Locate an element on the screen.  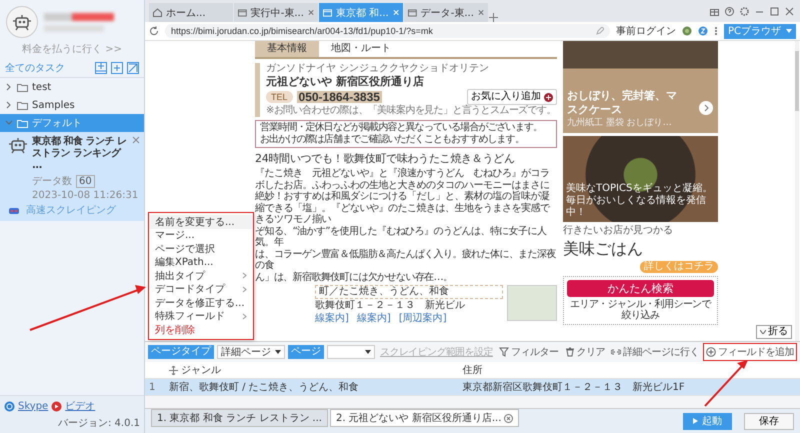
brand-title: 美味ごはん is located at coordinates (603, 249).